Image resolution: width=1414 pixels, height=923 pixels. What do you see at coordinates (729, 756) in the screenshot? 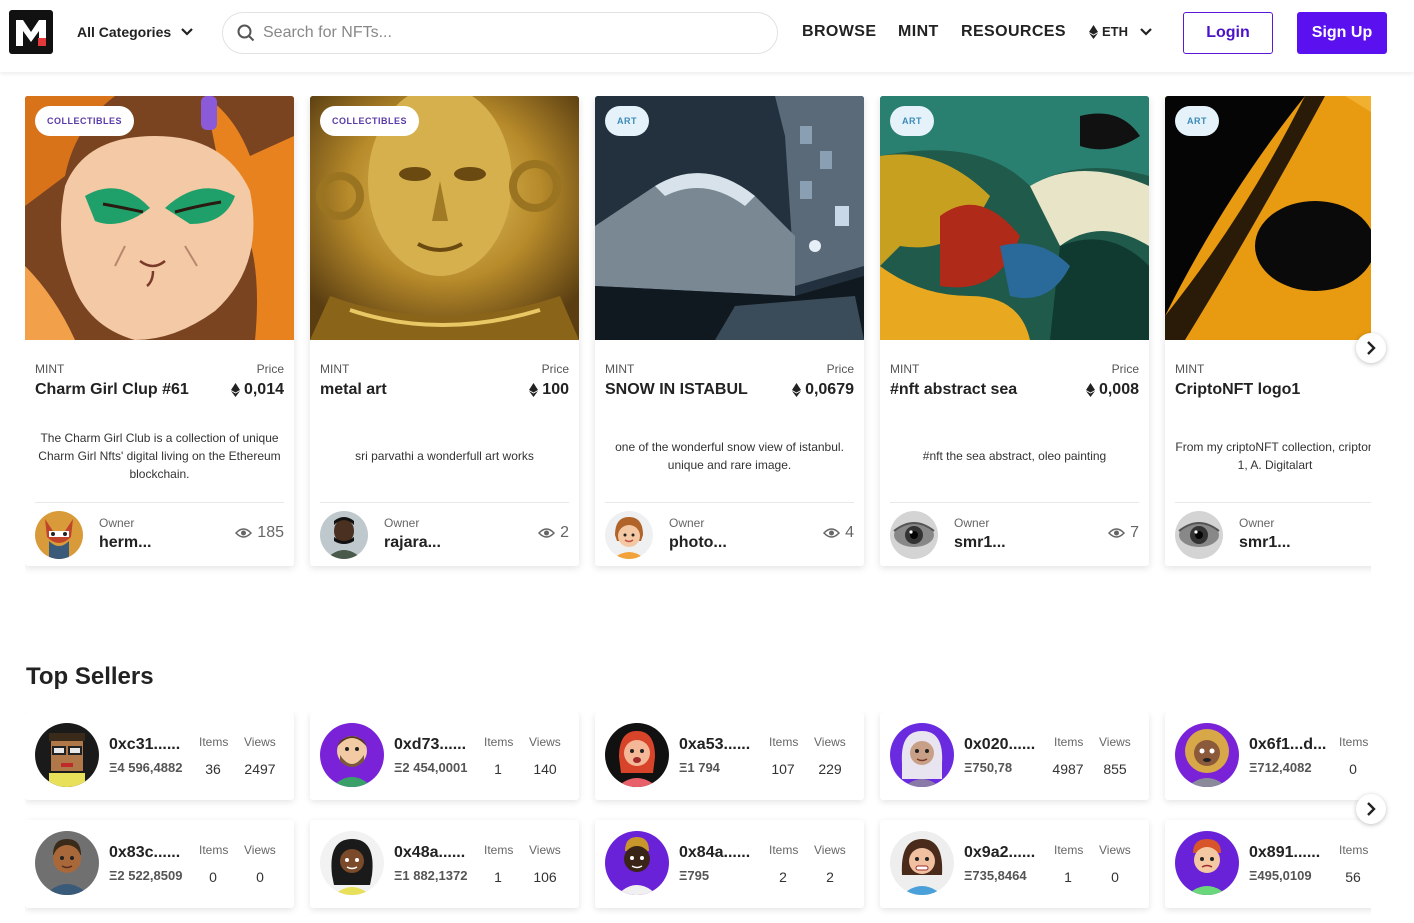
I see `seller-card: 0xa53...... Ξ1 794 Items Views 107 229` at bounding box center [729, 756].